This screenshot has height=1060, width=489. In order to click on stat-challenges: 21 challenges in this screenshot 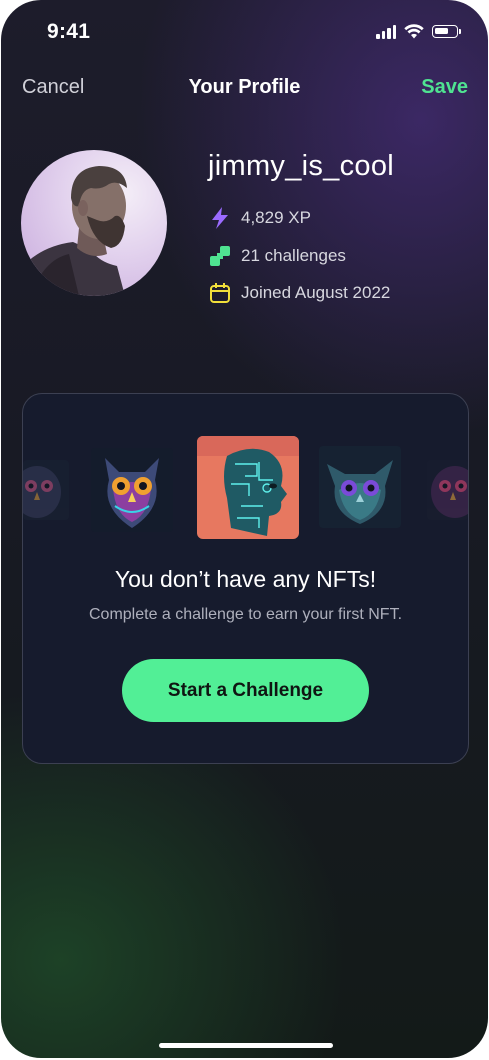, I will do `click(277, 256)`.